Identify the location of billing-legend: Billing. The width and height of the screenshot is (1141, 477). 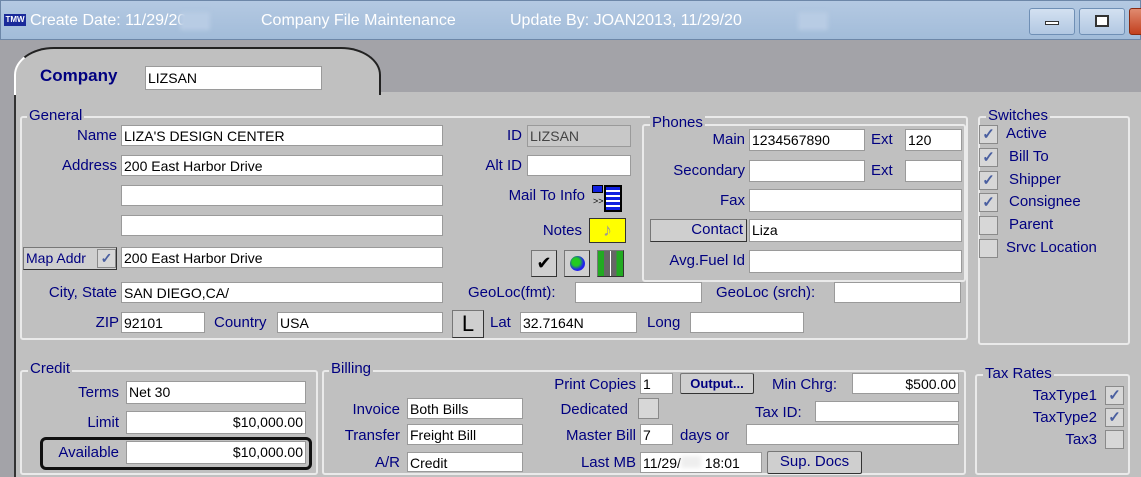
(351, 368).